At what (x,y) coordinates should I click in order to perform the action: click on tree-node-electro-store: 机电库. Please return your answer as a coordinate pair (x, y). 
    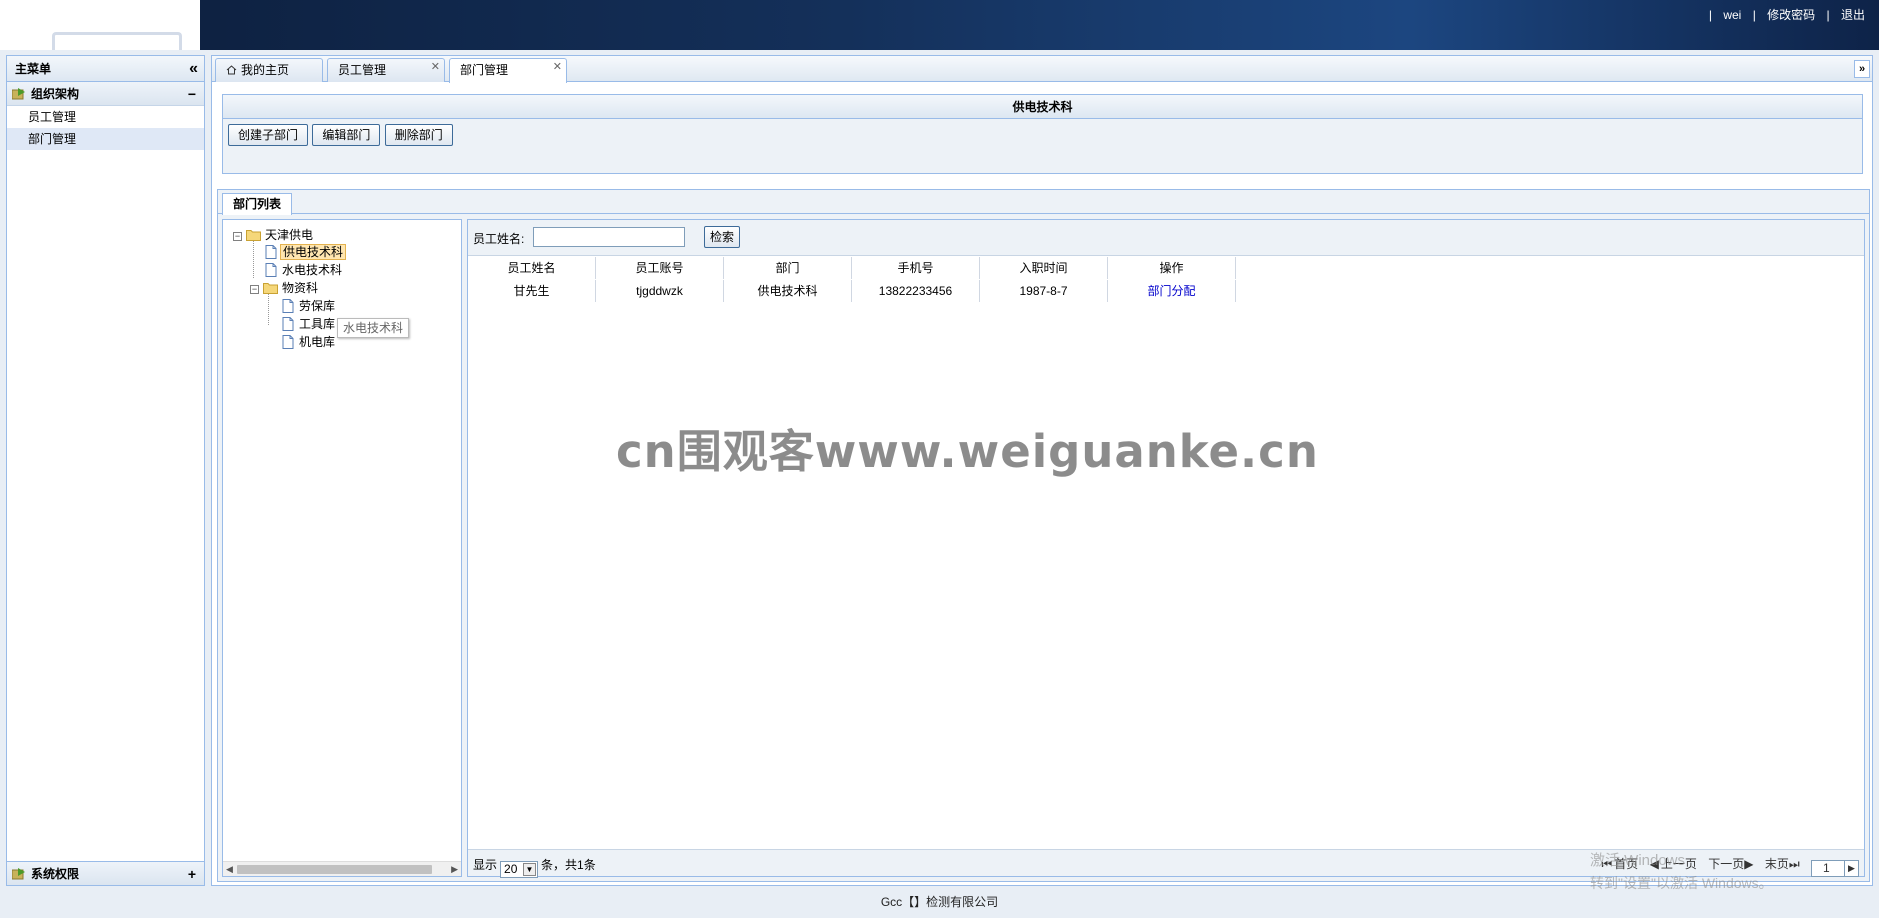
    Looking at the image, I should click on (309, 342).